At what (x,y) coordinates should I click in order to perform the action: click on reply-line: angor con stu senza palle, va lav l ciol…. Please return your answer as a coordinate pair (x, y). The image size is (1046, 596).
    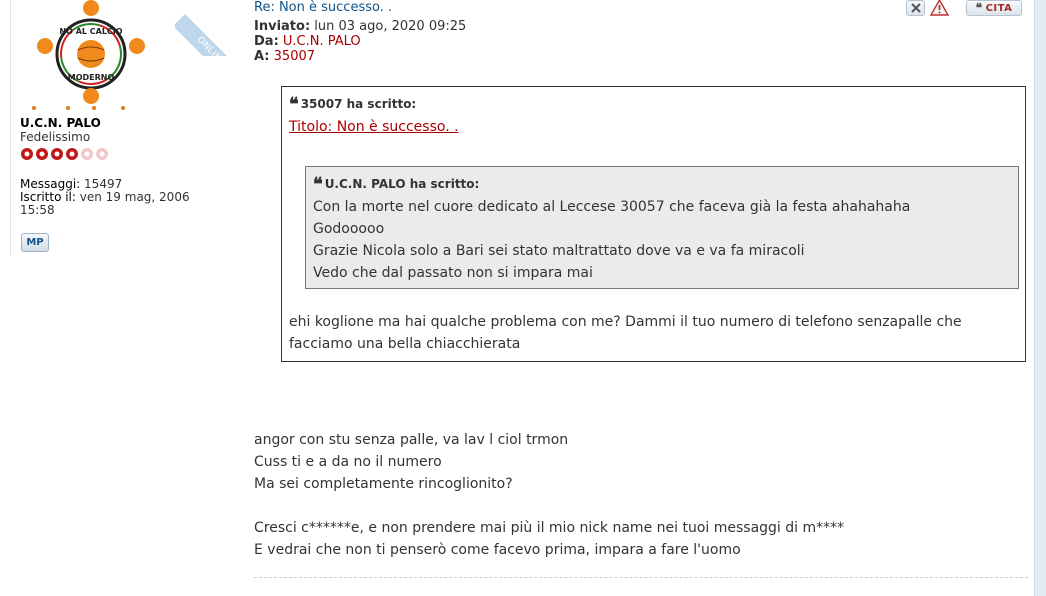
    Looking at the image, I should click on (411, 440).